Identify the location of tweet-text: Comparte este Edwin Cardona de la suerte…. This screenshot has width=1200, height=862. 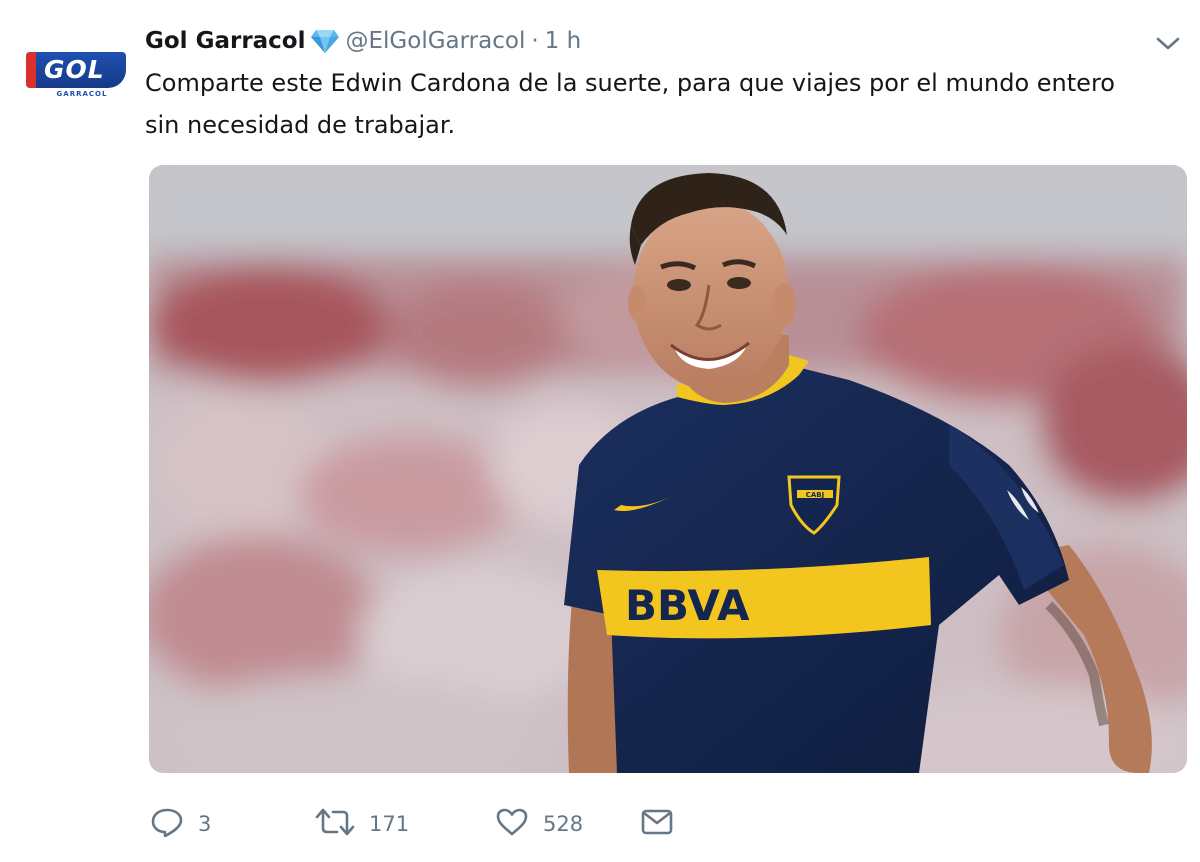
(665, 104).